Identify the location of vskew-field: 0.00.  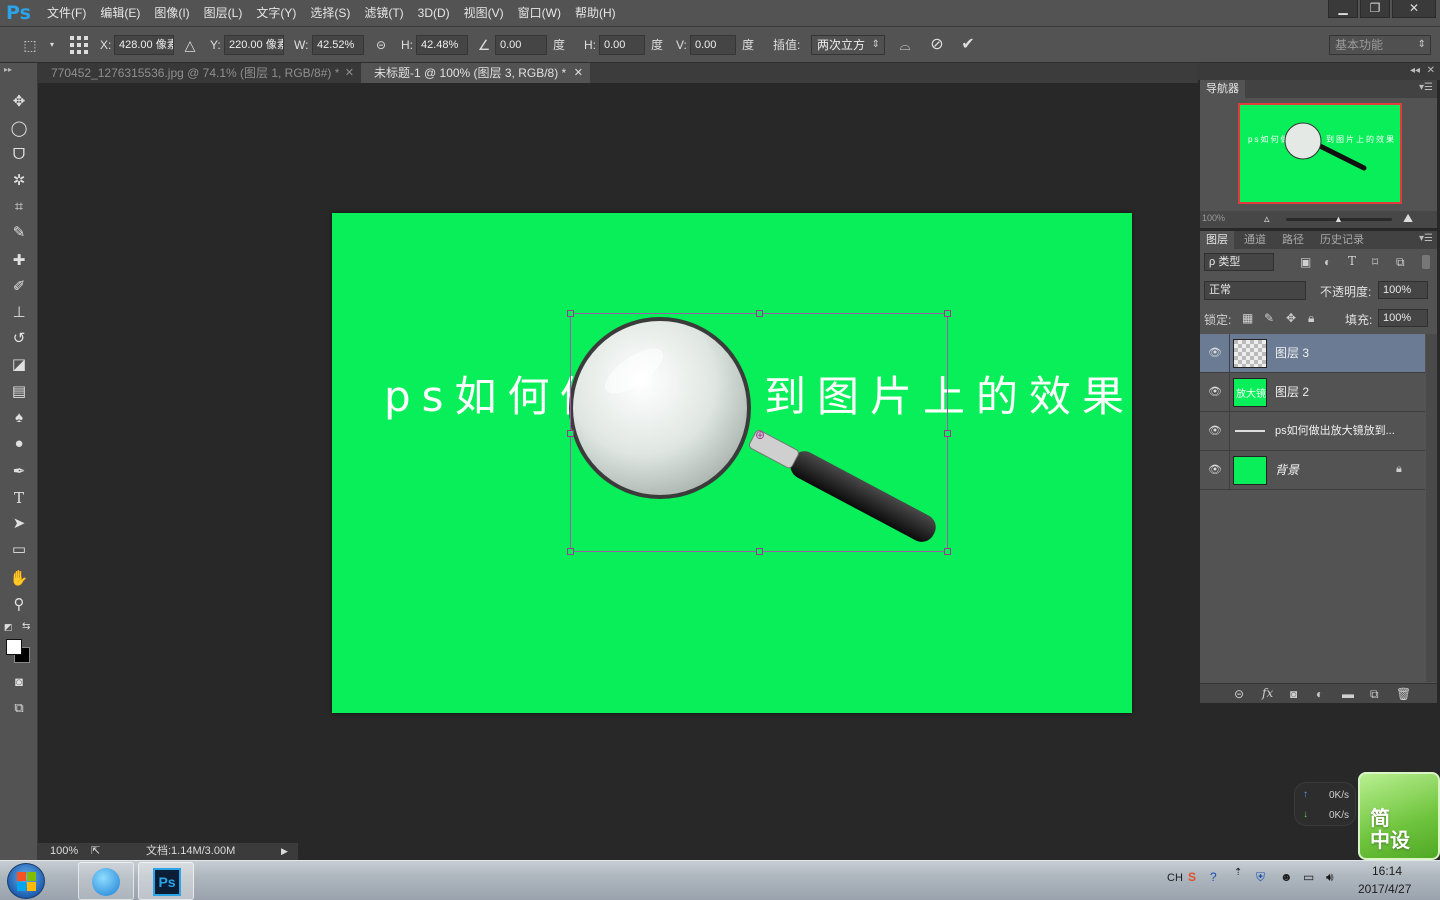
(713, 45).